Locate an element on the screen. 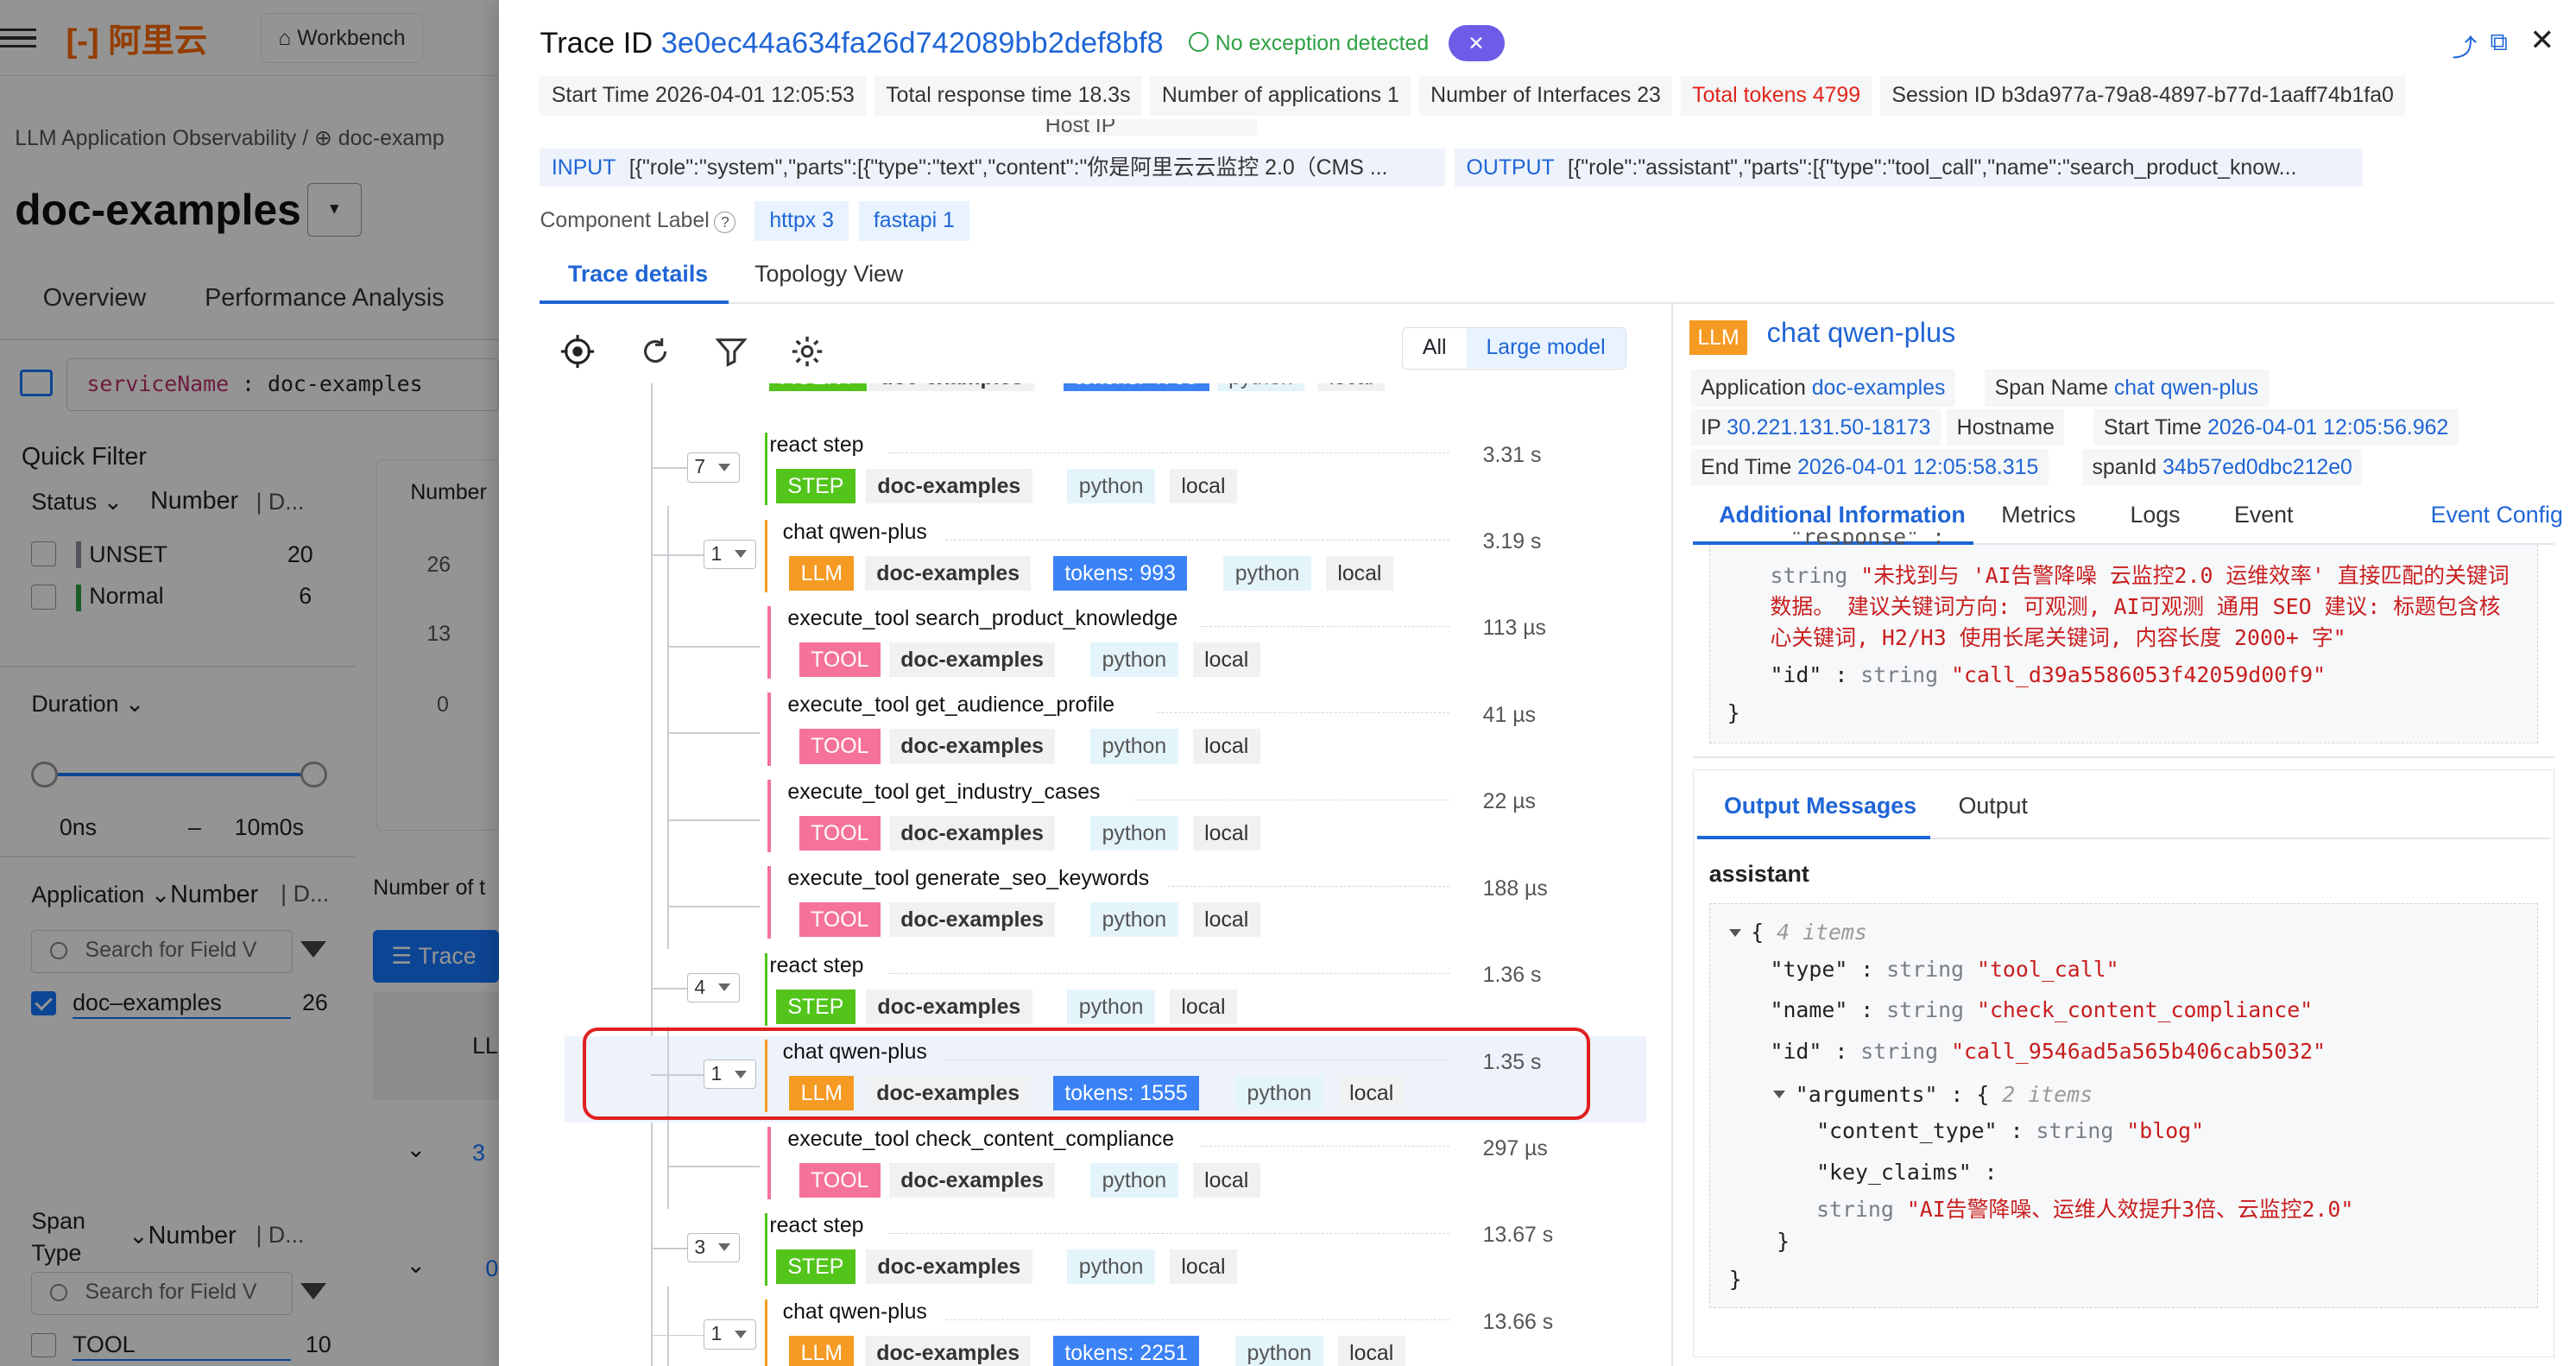 The image size is (2576, 1366). tab-performance-analysis: Performance Analysis is located at coordinates (324, 298).